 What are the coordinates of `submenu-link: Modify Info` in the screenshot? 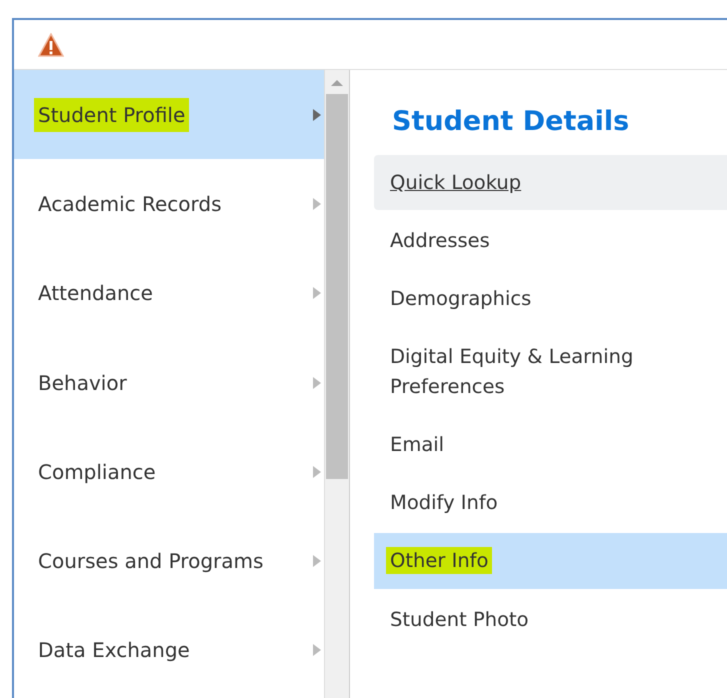 It's located at (550, 502).